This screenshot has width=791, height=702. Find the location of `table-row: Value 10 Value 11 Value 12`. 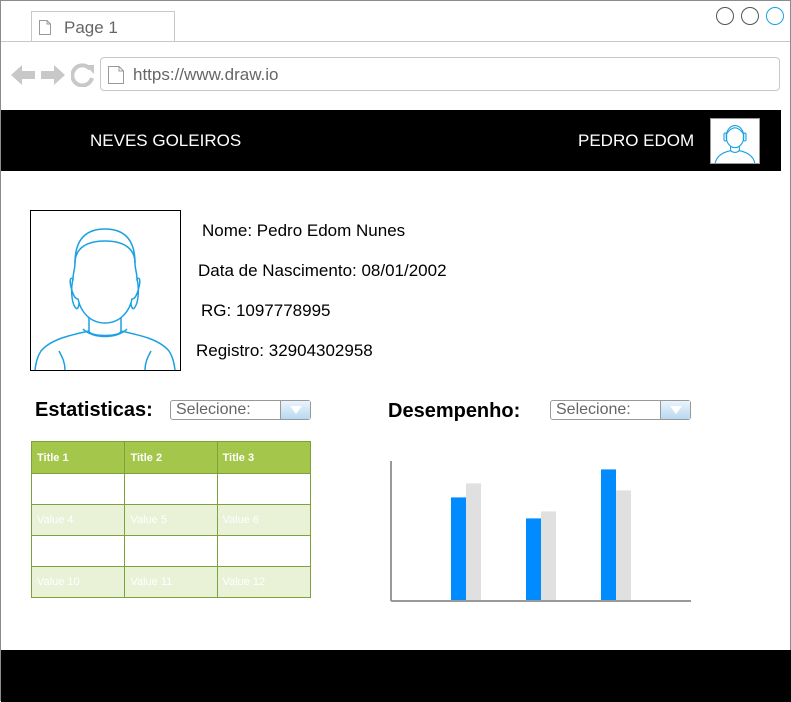

table-row: Value 10 Value 11 Value 12 is located at coordinates (171, 582).